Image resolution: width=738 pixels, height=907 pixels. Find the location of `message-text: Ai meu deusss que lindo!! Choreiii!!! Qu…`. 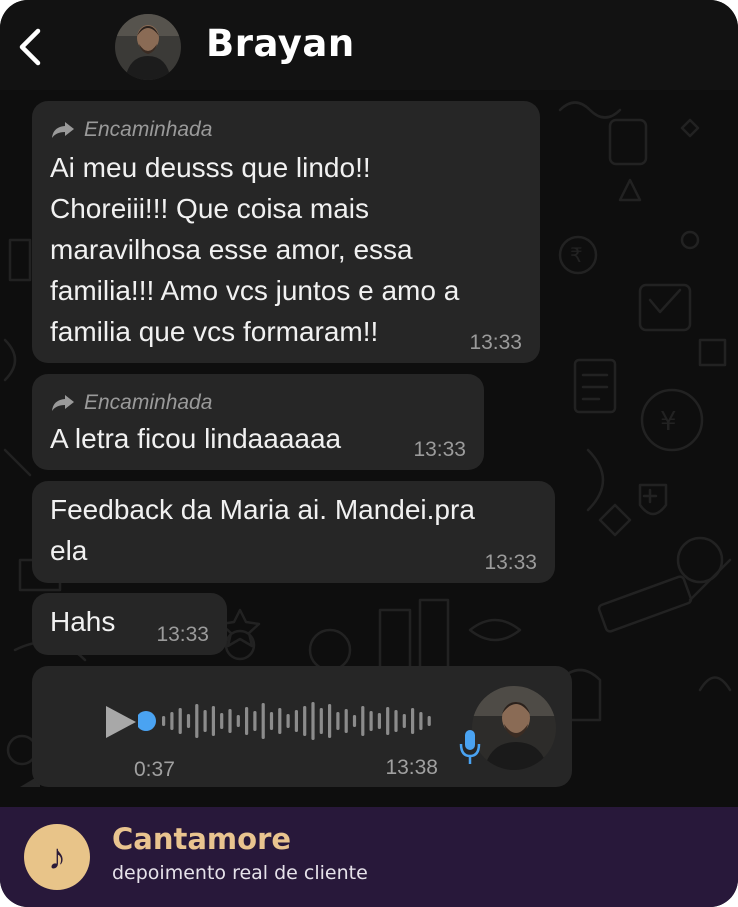

message-text: Ai meu deusss que lindo!! Choreiii!!! Qu… is located at coordinates (255, 249).